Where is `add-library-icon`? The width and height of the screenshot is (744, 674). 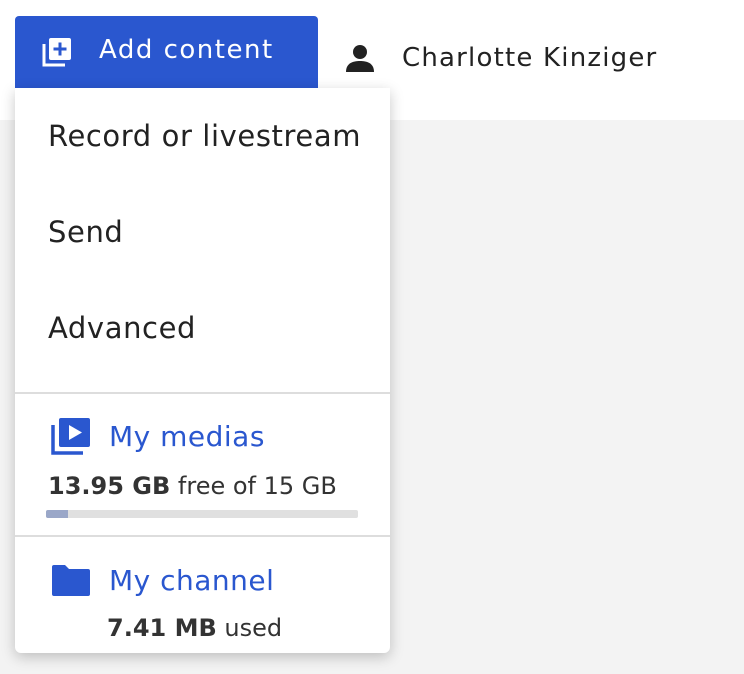 add-library-icon is located at coordinates (57, 52).